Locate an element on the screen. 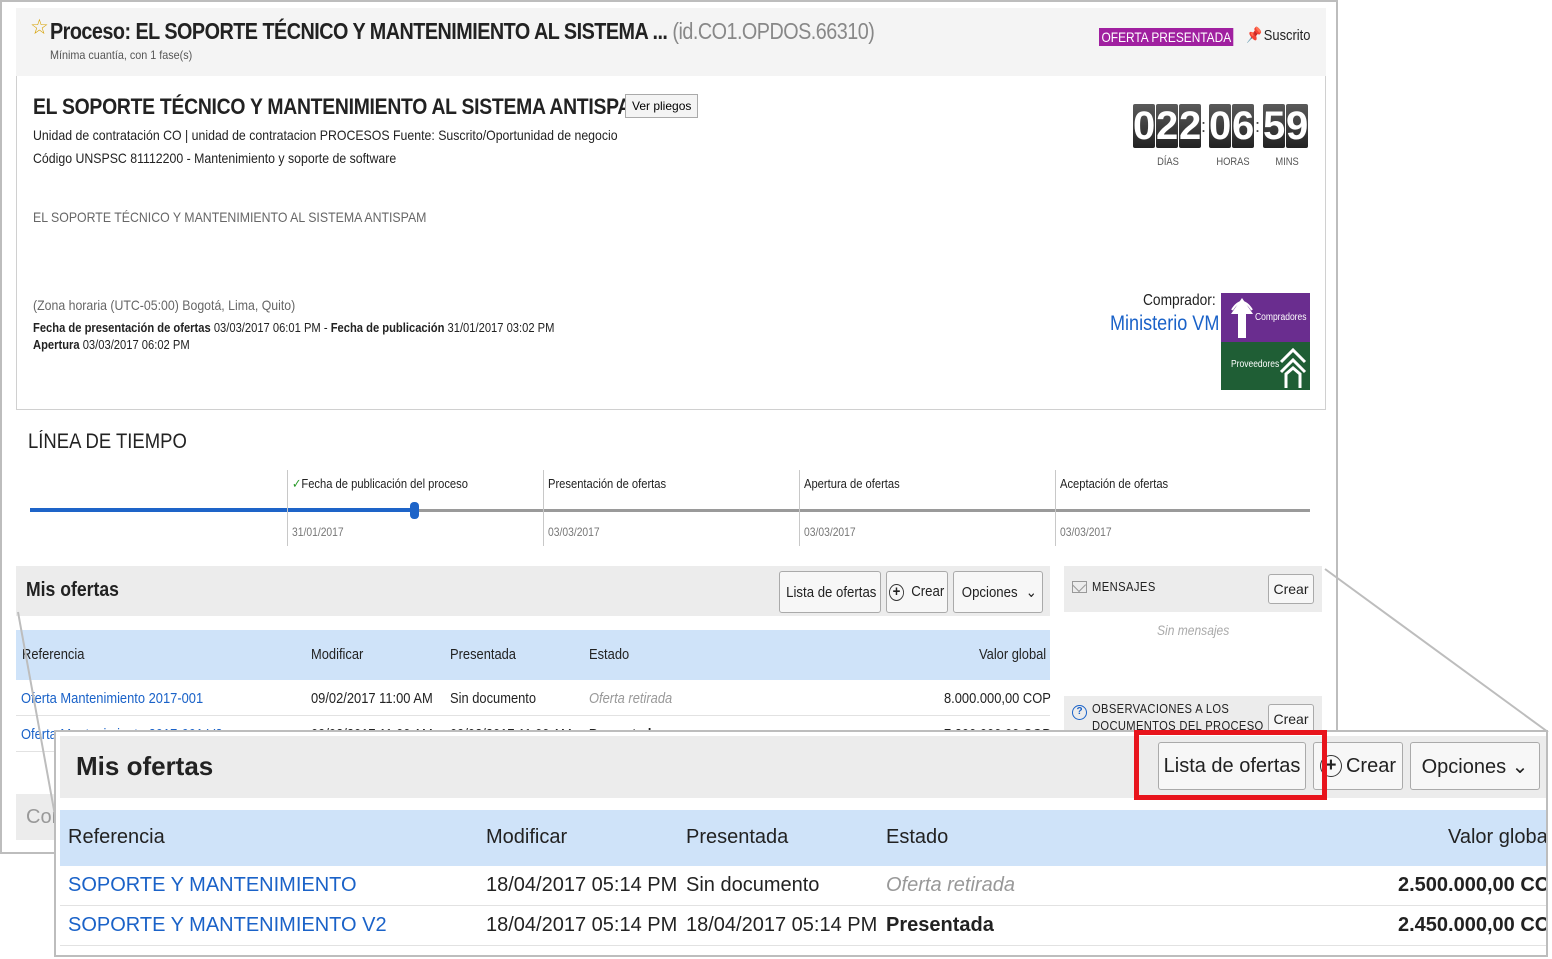 The image size is (1552, 959). timeline-step-label: Fecha de publicación del proceso is located at coordinates (384, 483).